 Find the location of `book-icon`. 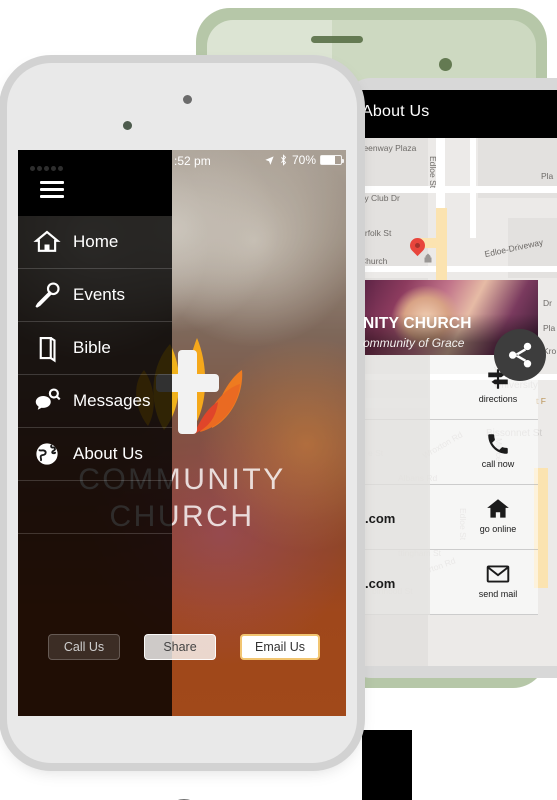

book-icon is located at coordinates (47, 348).